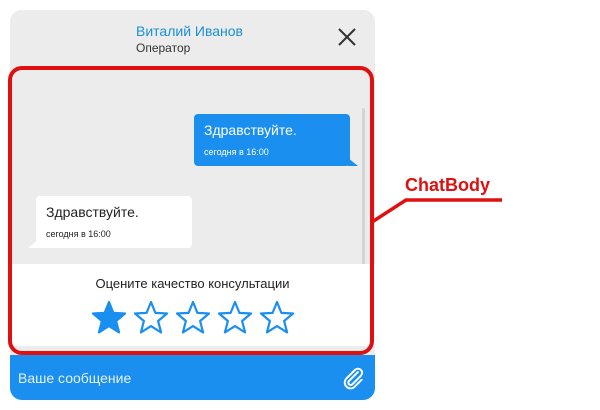 The height and width of the screenshot is (410, 600). I want to click on close-button, so click(347, 37).